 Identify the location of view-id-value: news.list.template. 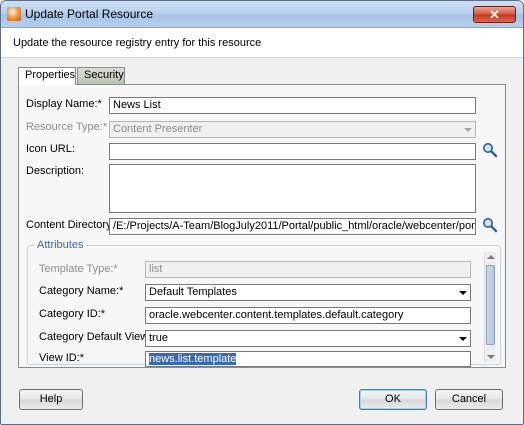
(193, 359).